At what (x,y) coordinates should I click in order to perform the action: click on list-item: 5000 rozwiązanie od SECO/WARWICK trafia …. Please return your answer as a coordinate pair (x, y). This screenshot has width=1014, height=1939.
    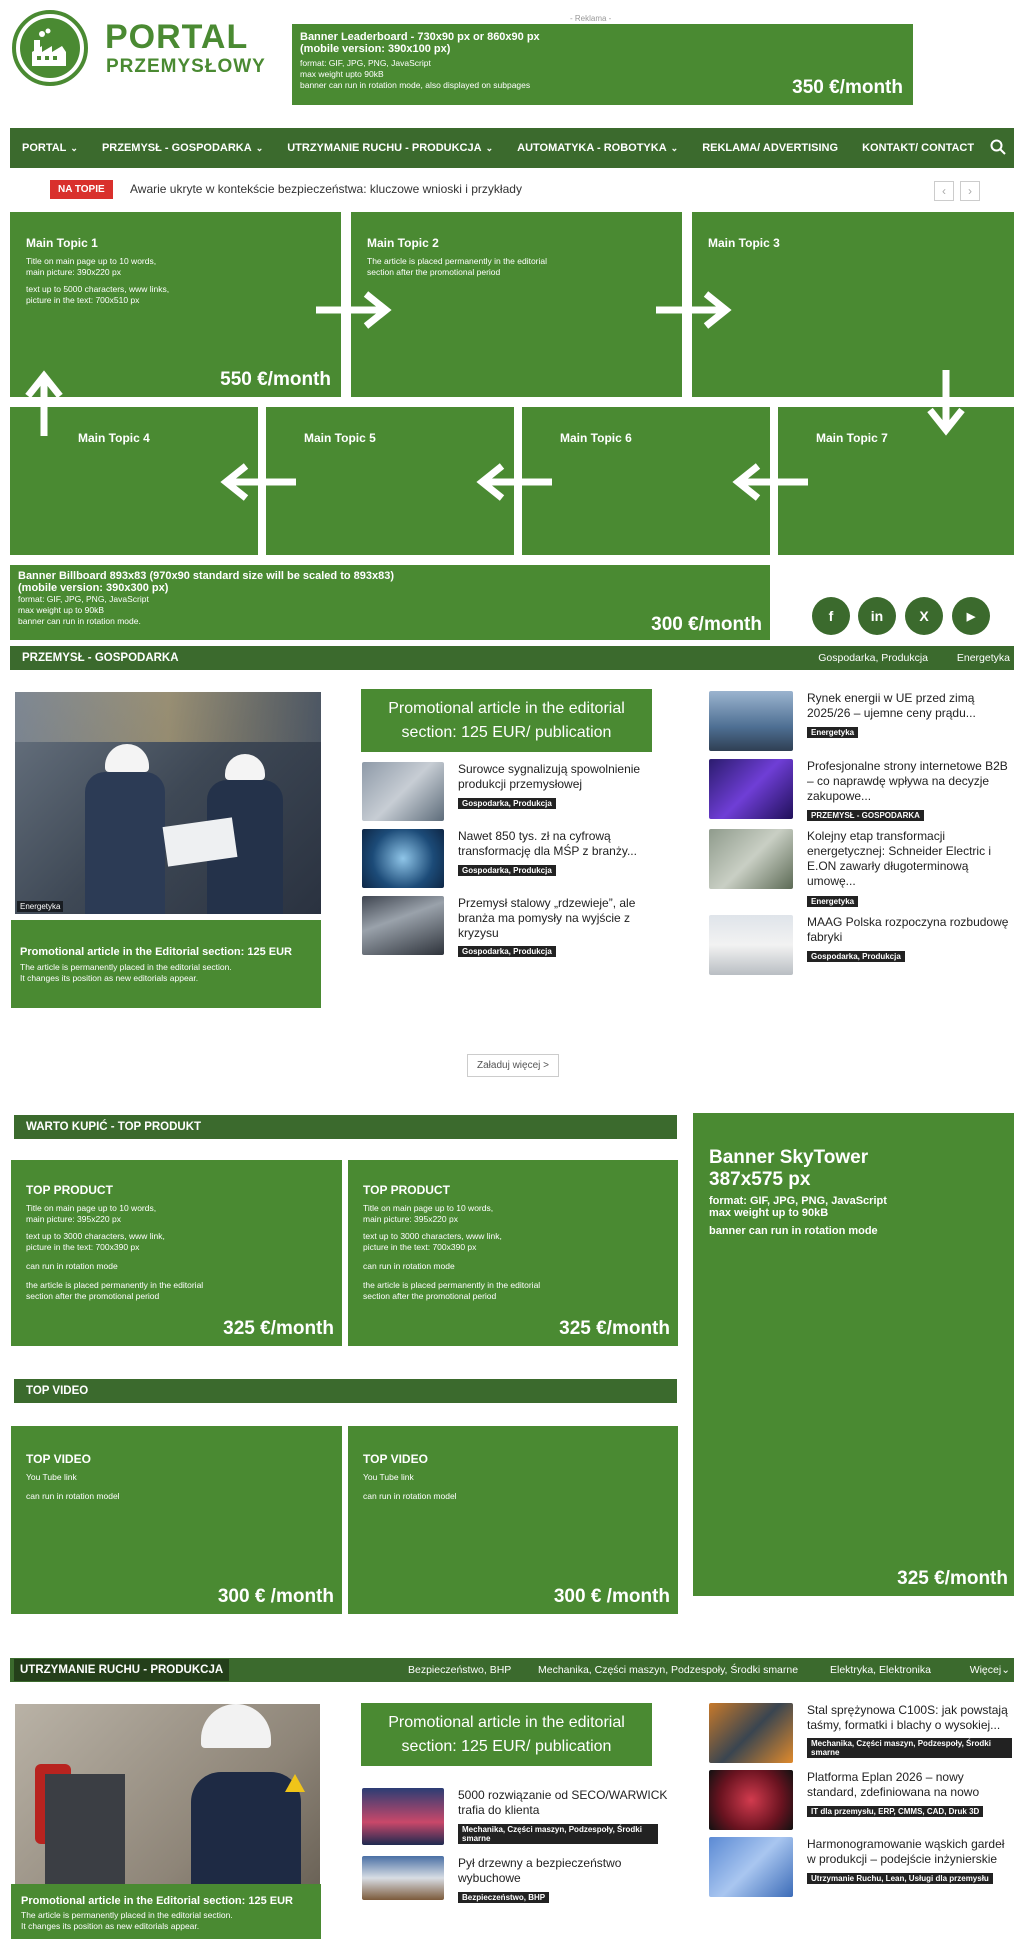
    Looking at the image, I should click on (517, 1818).